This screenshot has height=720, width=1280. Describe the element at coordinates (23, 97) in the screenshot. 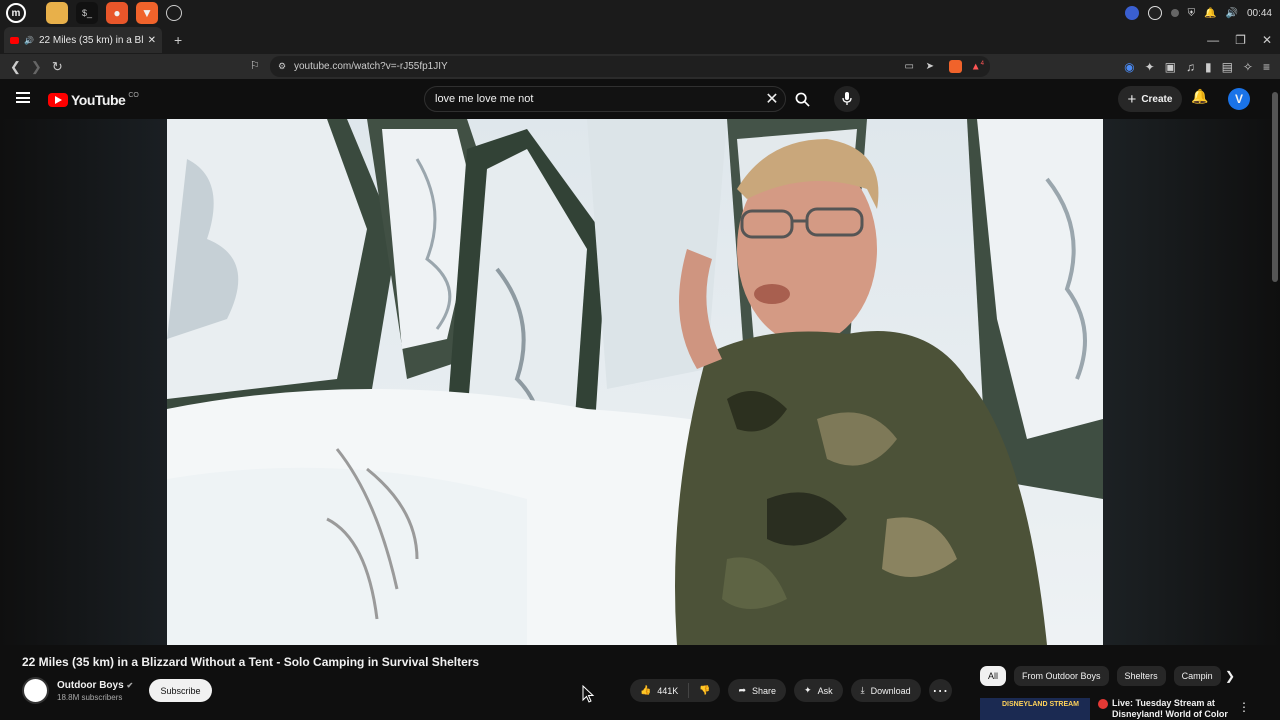

I see `menu-icon` at that location.